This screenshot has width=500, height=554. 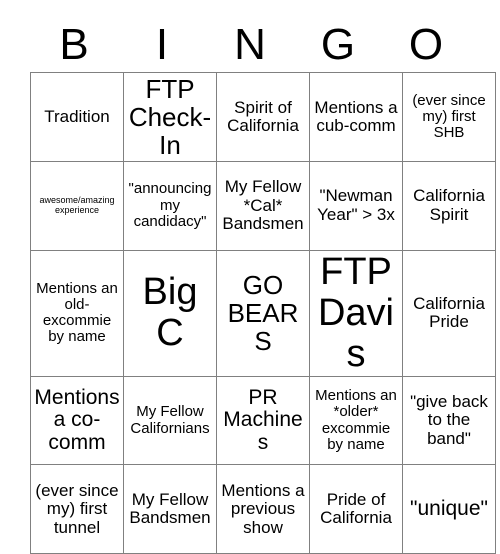 I want to click on bingo-cell: FTP Check-In, so click(x=170, y=117).